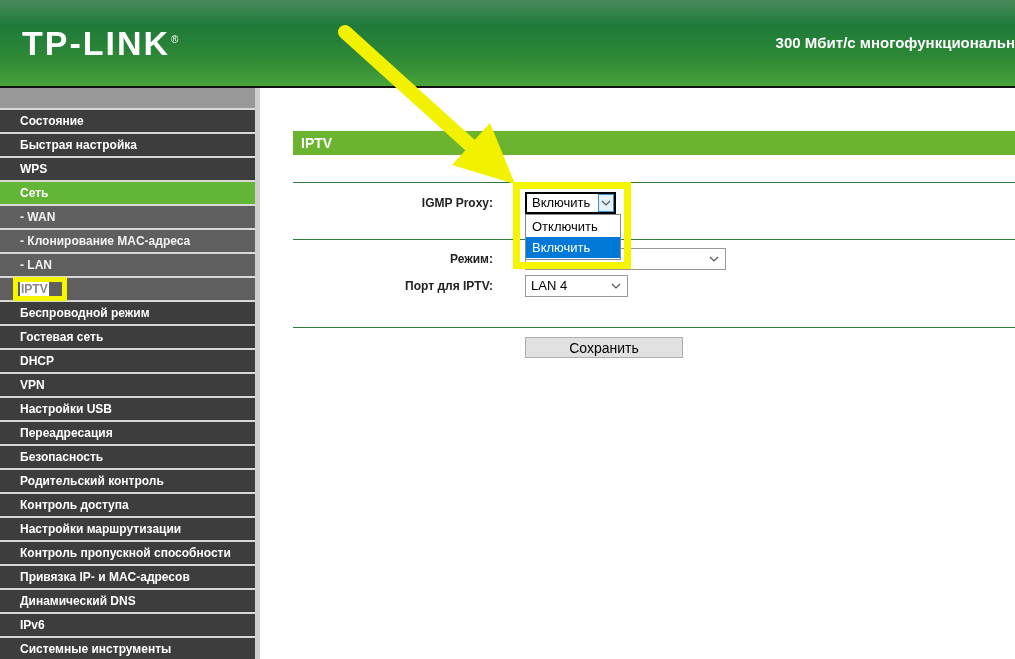 This screenshot has height=659, width=1015. What do you see at coordinates (127, 433) in the screenshot?
I see `sidebar-item: Переадресация` at bounding box center [127, 433].